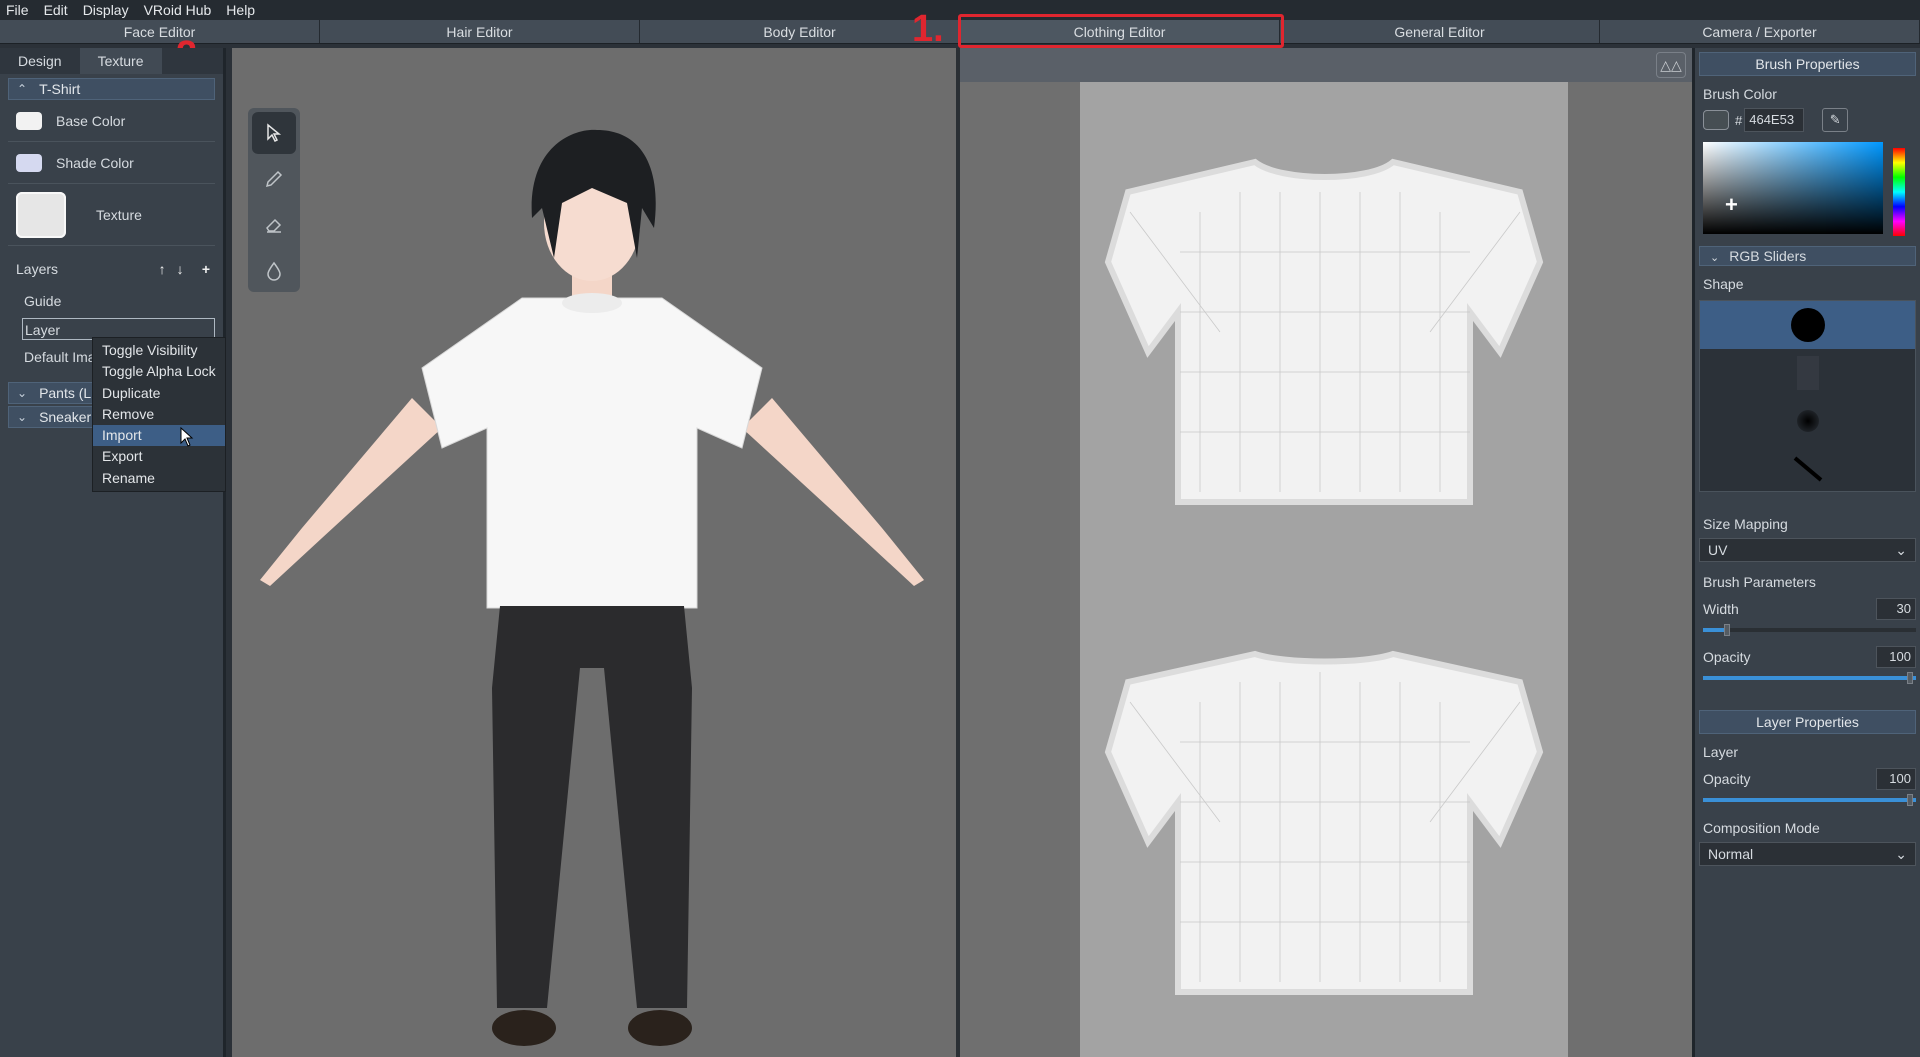 The height and width of the screenshot is (1057, 1920). I want to click on hue-slider, so click(1899, 192).